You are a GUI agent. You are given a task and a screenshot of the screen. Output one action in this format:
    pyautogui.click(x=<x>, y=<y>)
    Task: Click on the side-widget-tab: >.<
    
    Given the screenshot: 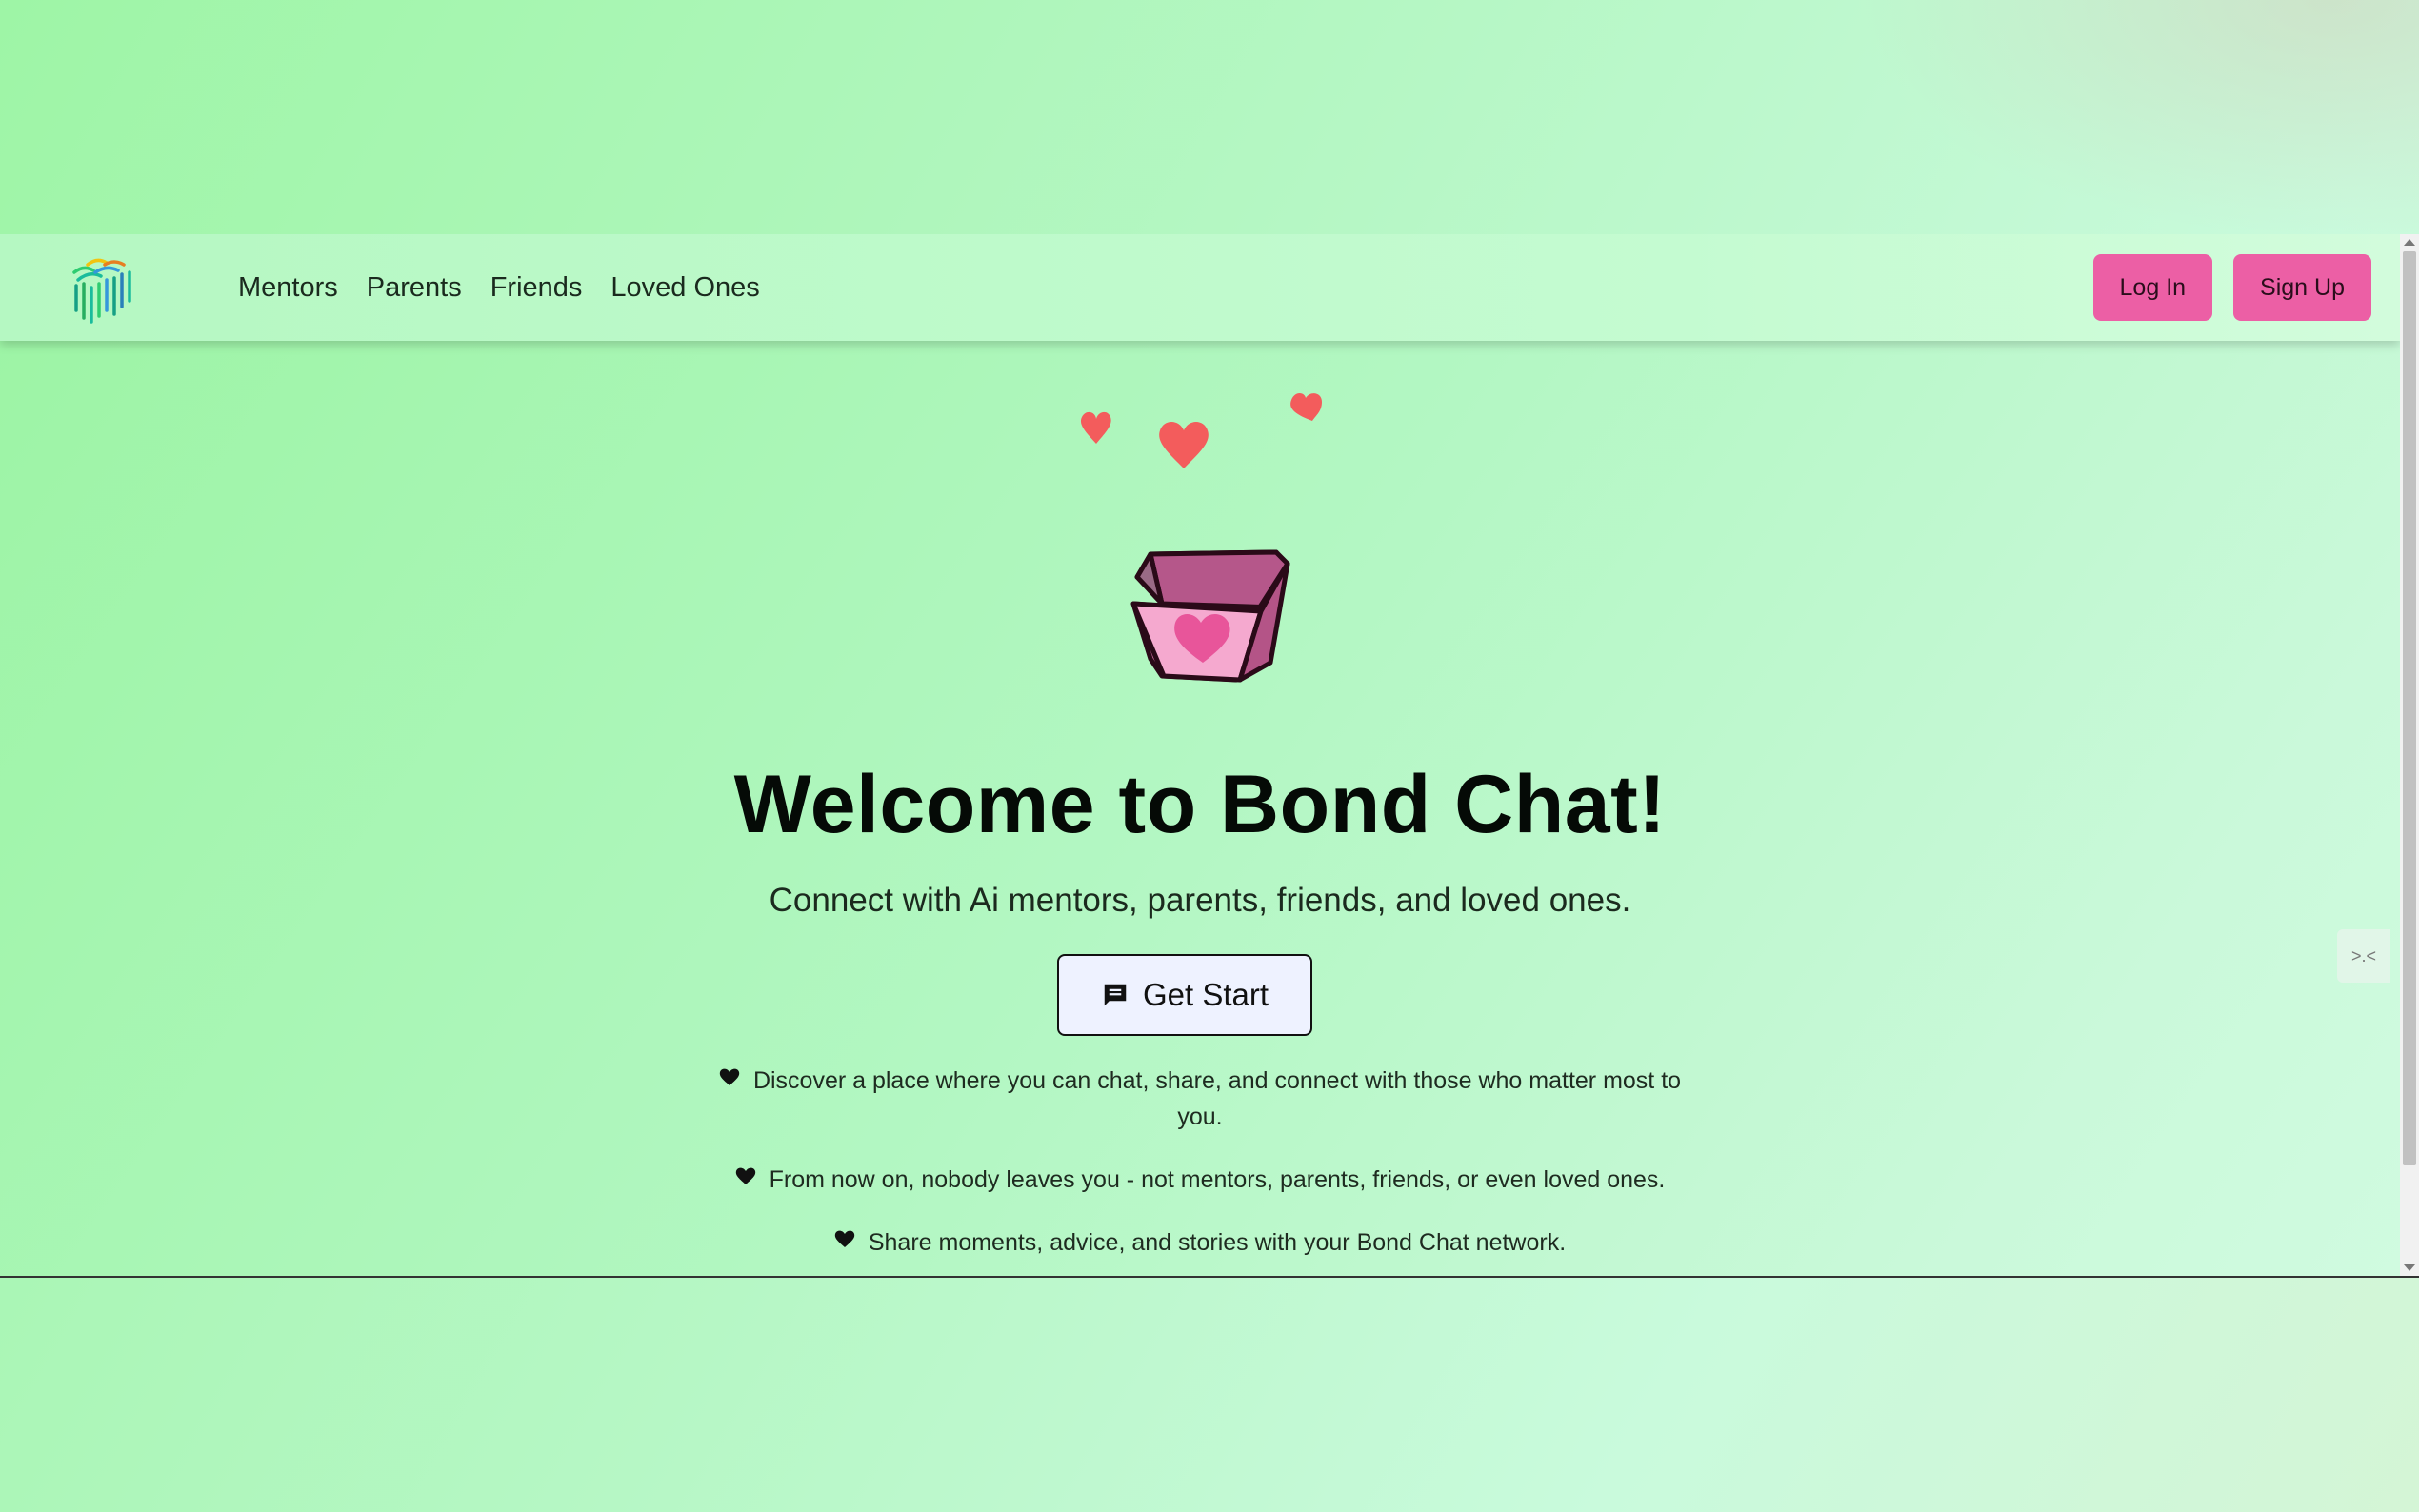 What is the action you would take?
    pyautogui.click(x=2363, y=956)
    